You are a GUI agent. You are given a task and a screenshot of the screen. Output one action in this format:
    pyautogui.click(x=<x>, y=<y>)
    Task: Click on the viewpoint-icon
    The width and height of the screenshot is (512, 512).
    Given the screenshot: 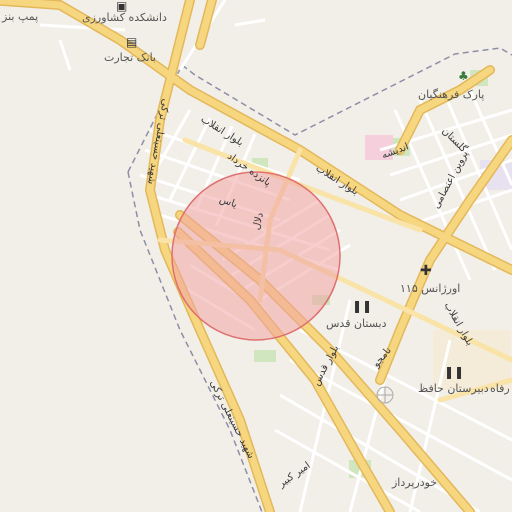 What is the action you would take?
    pyautogui.click(x=385, y=395)
    